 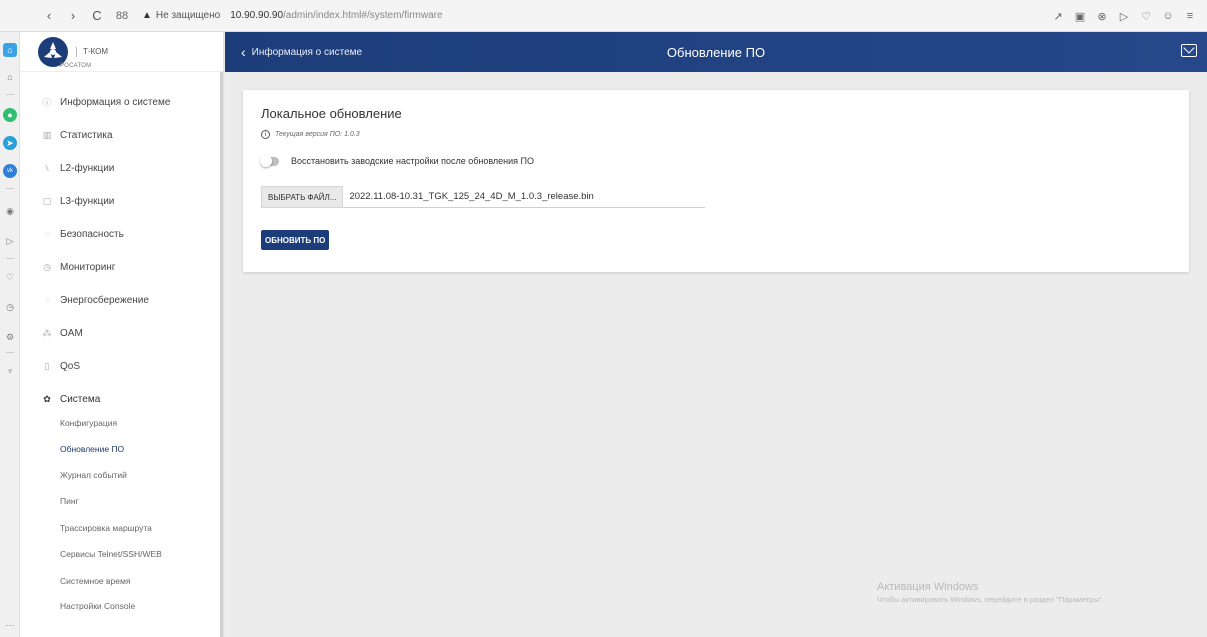 What do you see at coordinates (47, 266) in the screenshot?
I see `clock-icon: ◷` at bounding box center [47, 266].